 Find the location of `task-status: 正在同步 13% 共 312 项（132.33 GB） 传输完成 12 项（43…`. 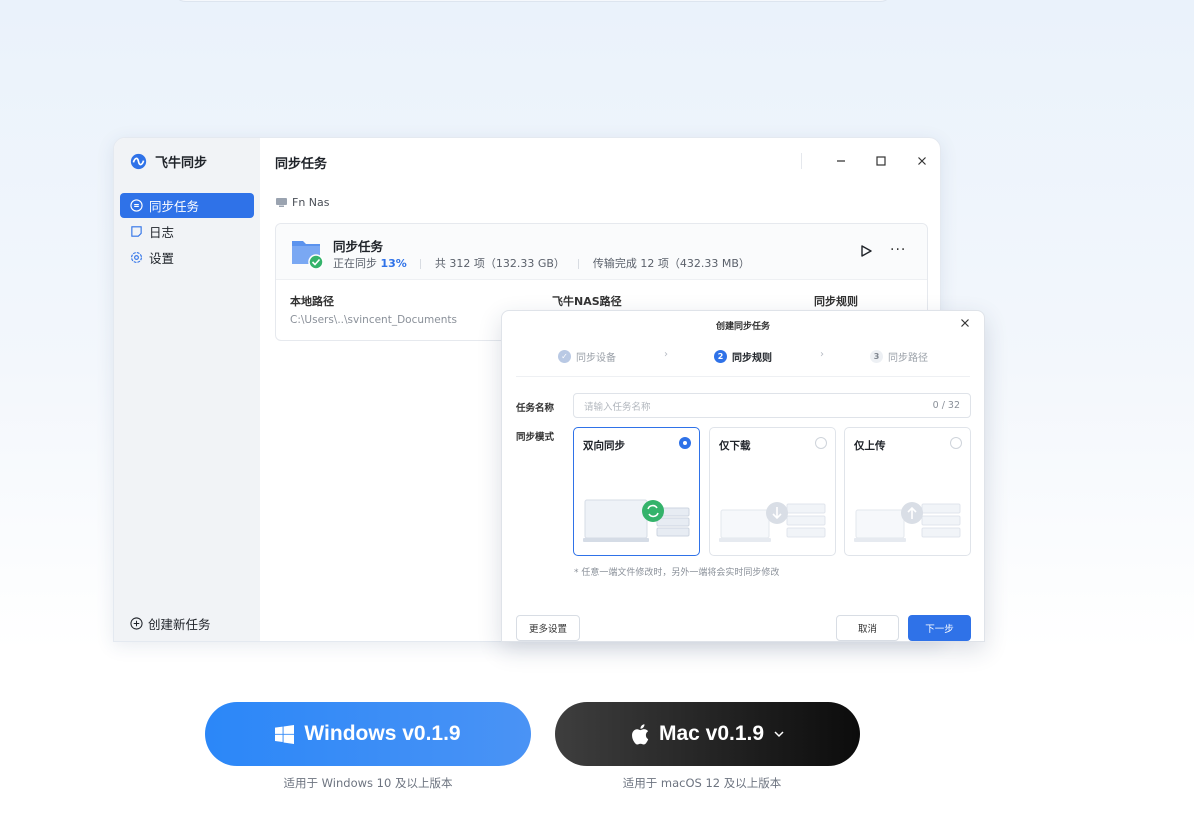

task-status: 正在同步 13% 共 312 项（132.33 GB） 传输完成 12 项（43… is located at coordinates (541, 263).